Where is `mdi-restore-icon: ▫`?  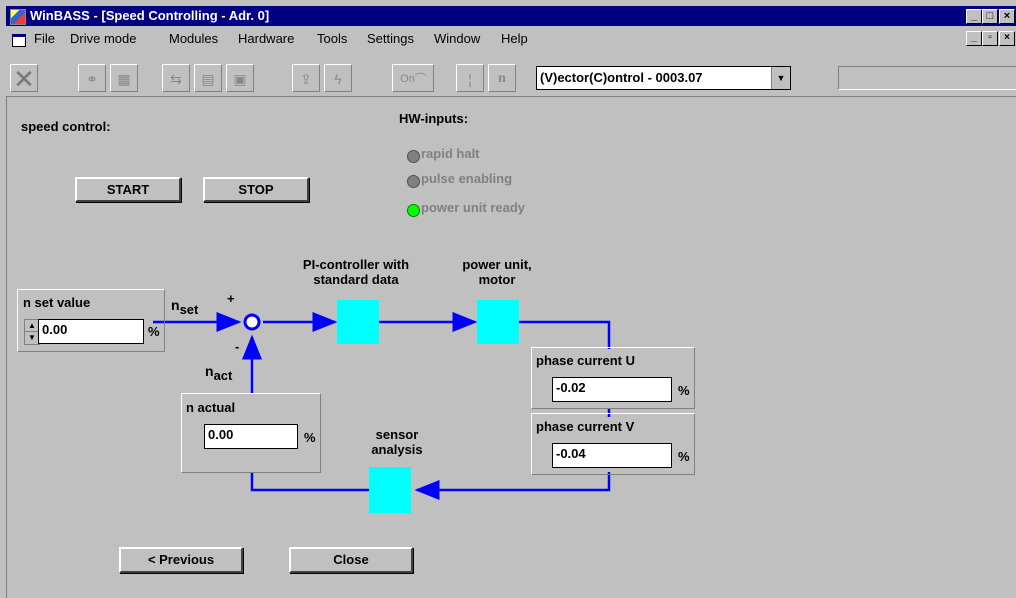
mdi-restore-icon: ▫ is located at coordinates (990, 38).